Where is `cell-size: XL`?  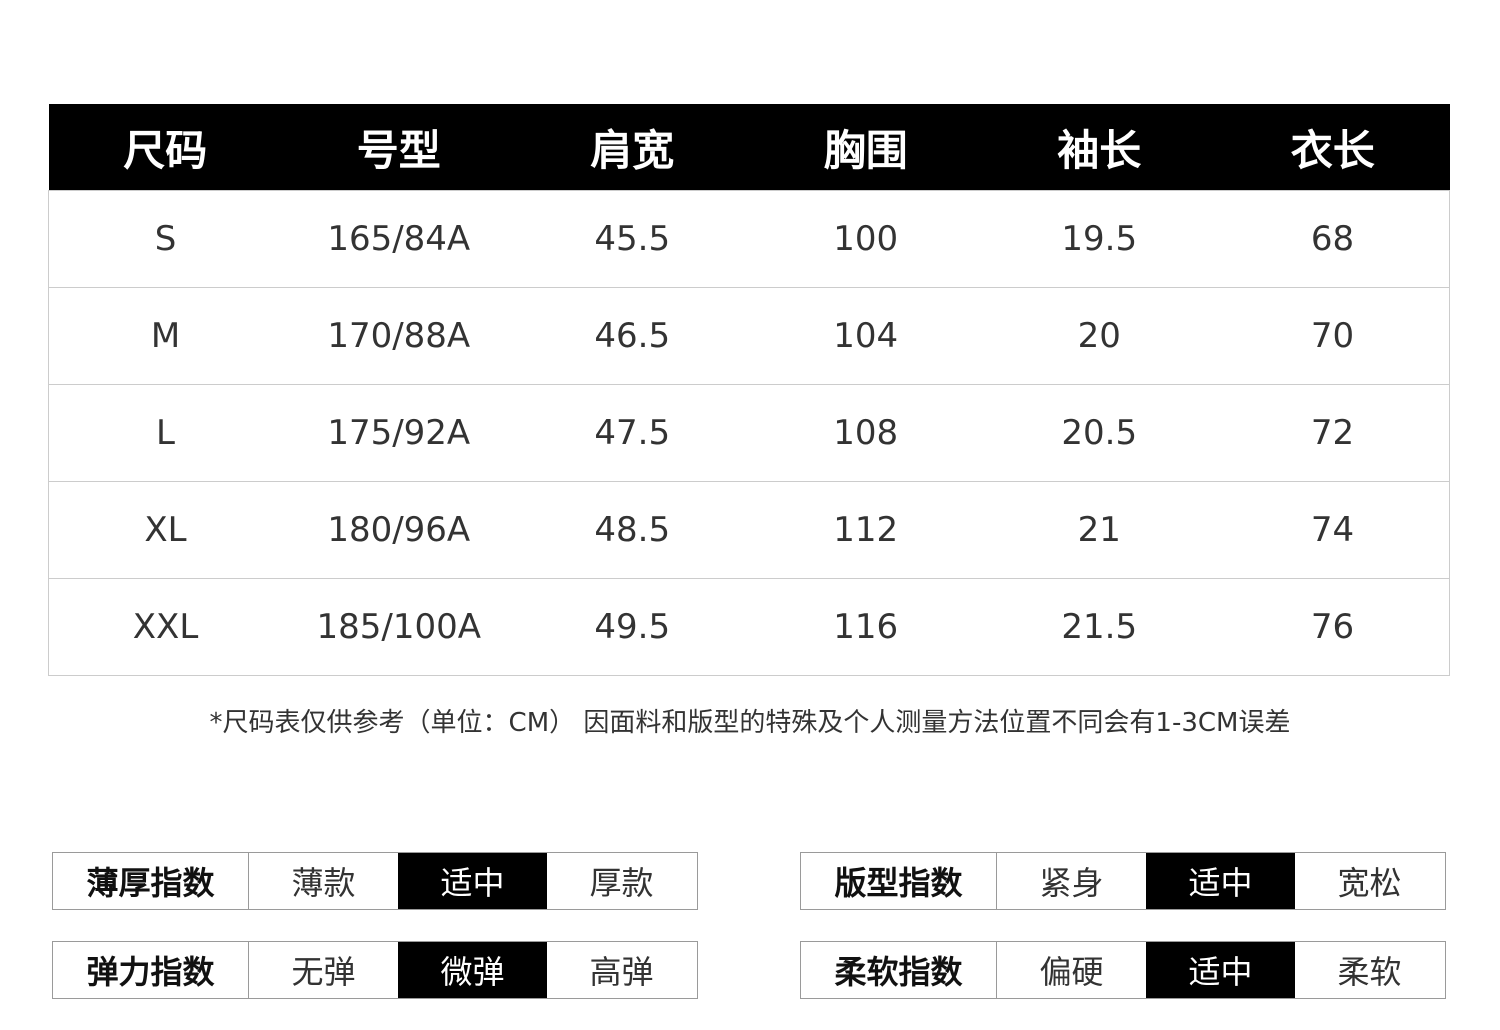
cell-size: XL is located at coordinates (165, 530).